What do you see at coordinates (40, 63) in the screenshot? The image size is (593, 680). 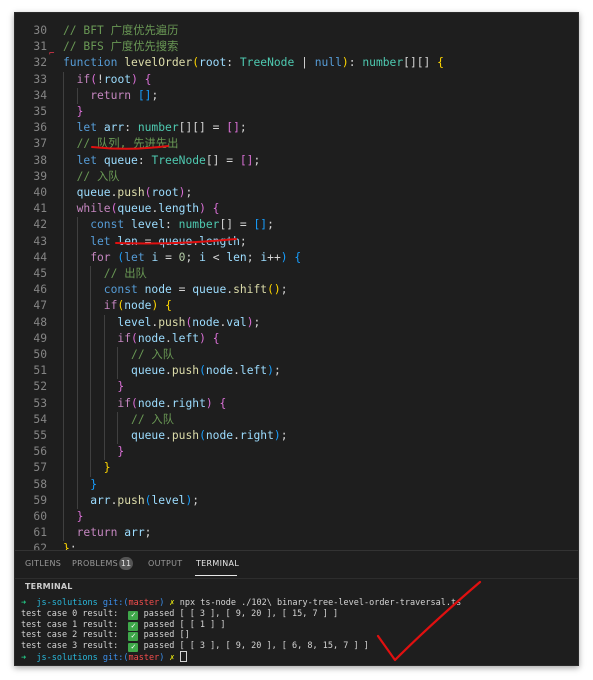 I see `line-number: 32` at bounding box center [40, 63].